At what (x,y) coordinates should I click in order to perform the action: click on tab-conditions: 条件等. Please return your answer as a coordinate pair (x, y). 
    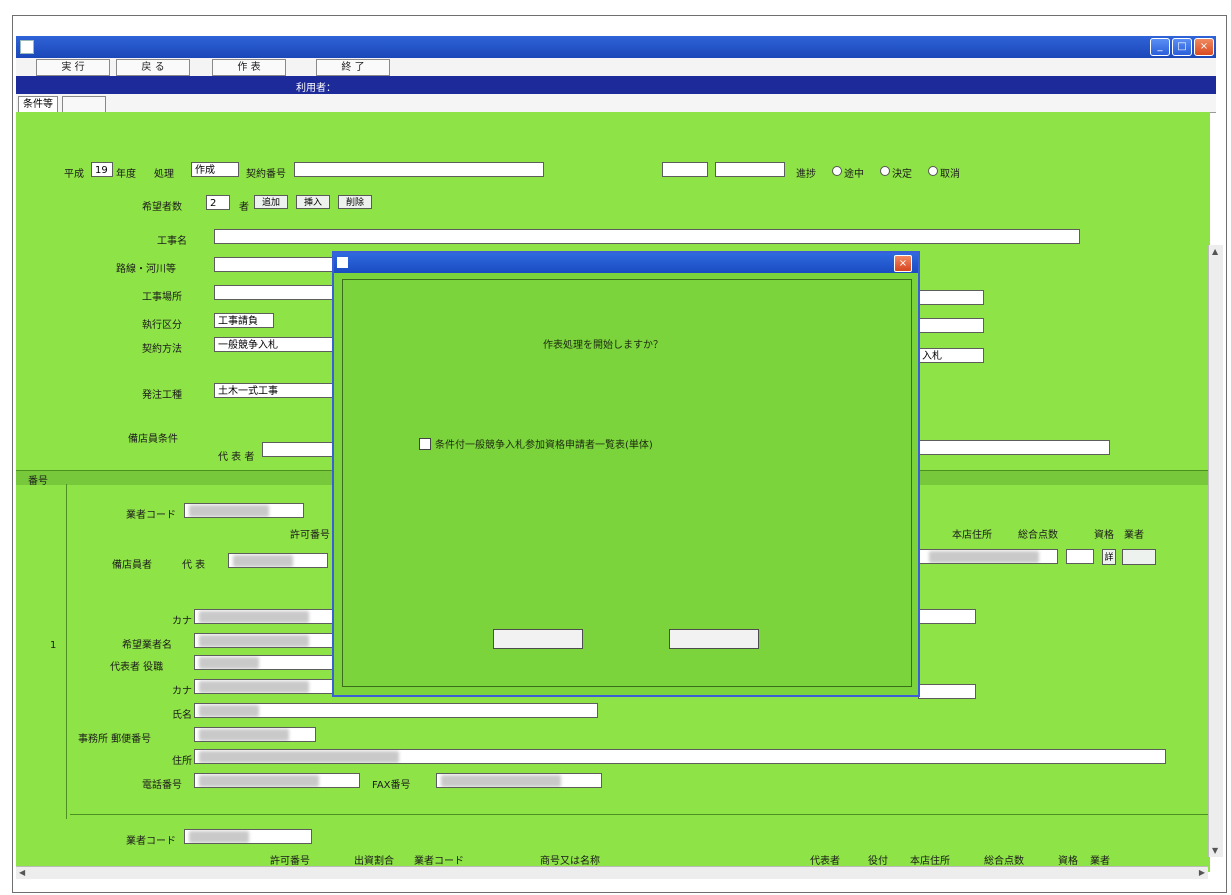
    Looking at the image, I should click on (38, 104).